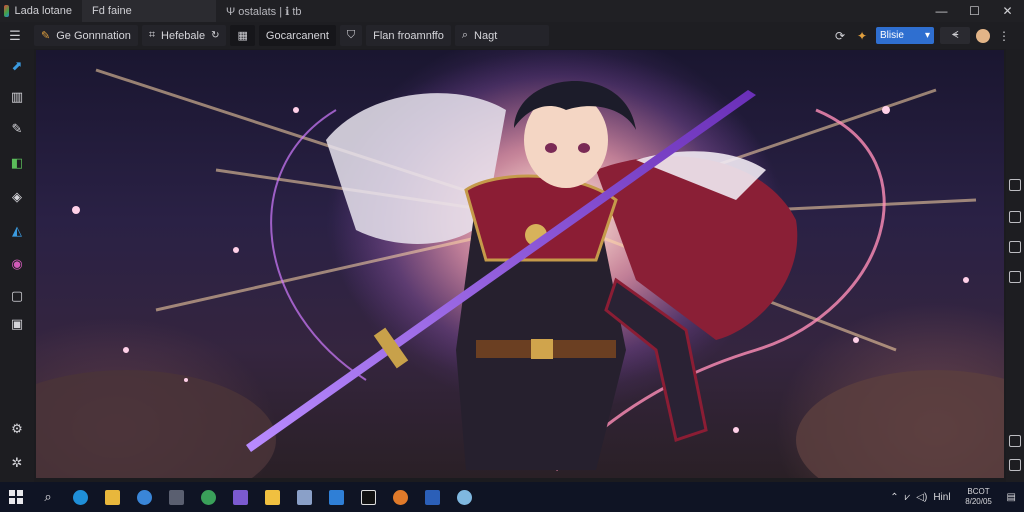 The width and height of the screenshot is (1024, 512). I want to click on photo-icon, so click(240, 497).